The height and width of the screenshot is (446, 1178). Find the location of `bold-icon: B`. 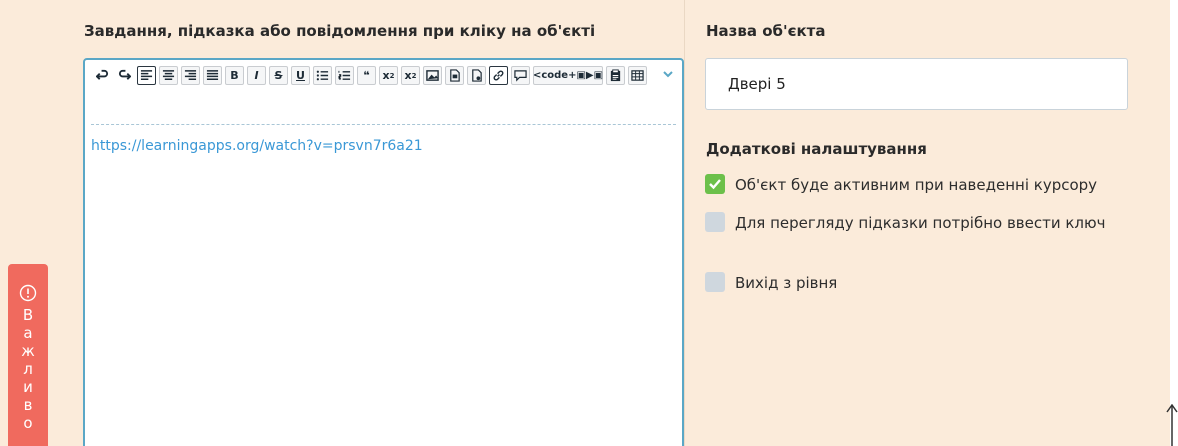

bold-icon: B is located at coordinates (234, 75).